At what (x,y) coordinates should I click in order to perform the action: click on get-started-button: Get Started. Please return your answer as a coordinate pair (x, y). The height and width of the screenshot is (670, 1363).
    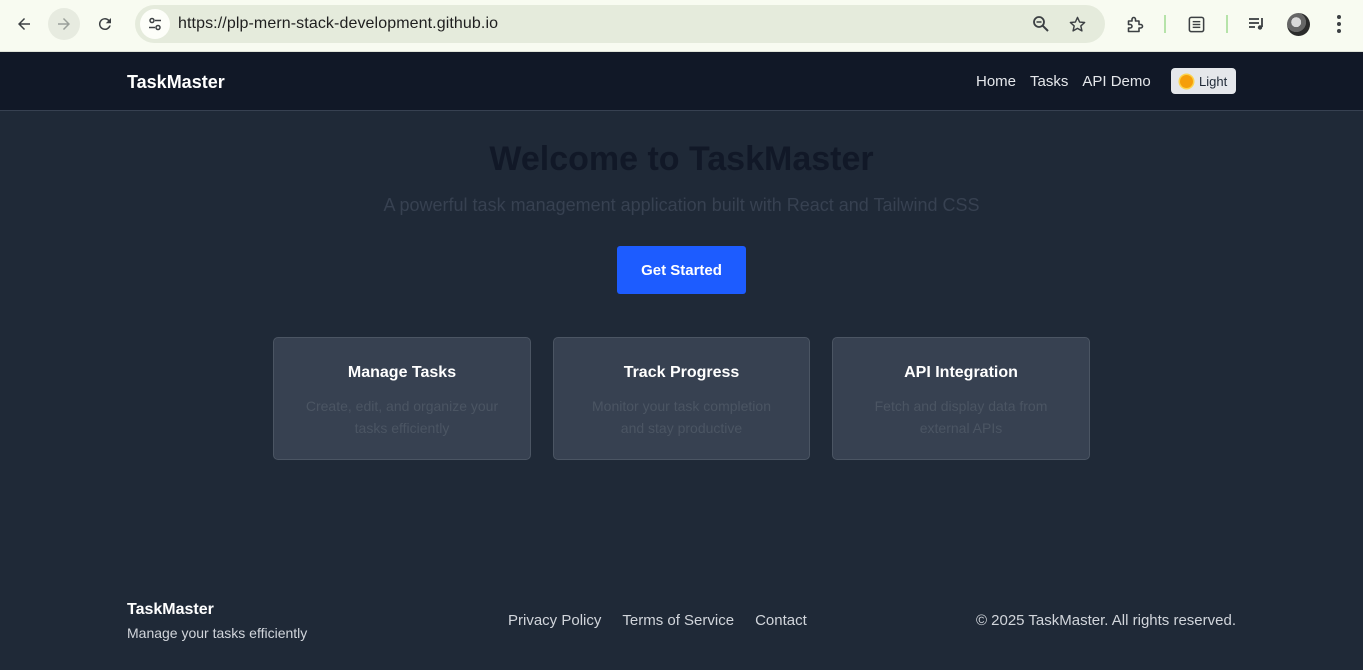
    Looking at the image, I should click on (681, 270).